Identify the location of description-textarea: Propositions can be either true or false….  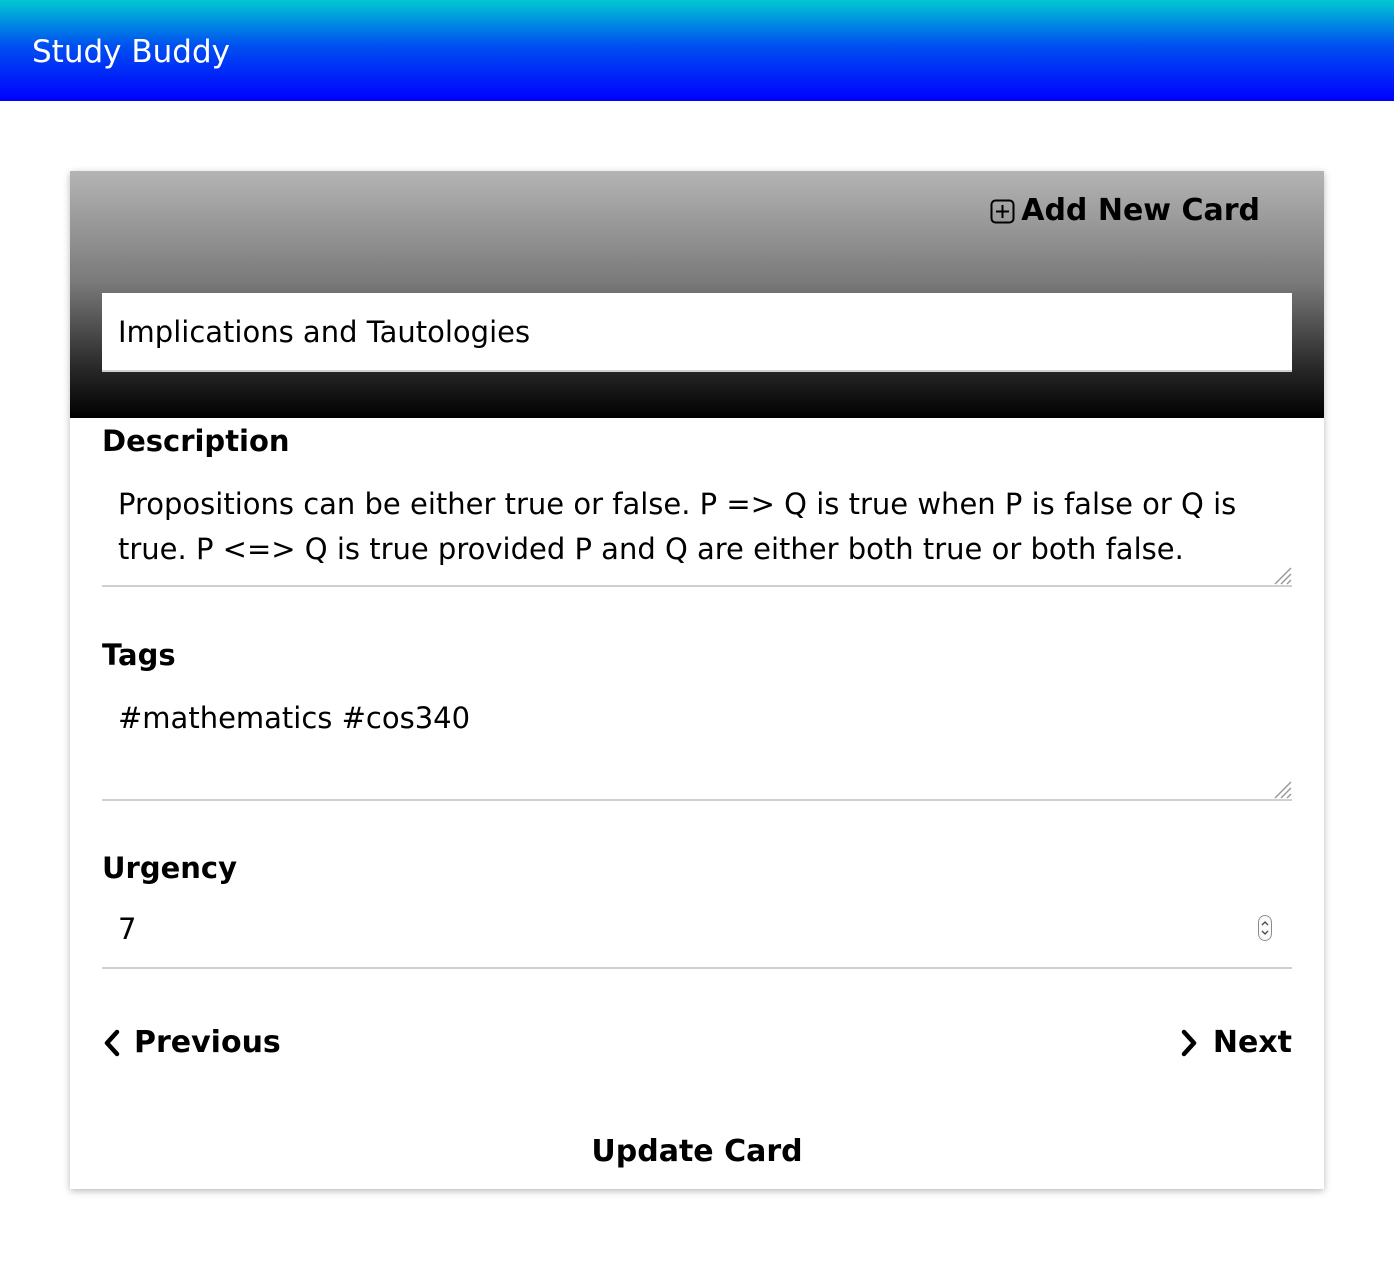
(697, 530).